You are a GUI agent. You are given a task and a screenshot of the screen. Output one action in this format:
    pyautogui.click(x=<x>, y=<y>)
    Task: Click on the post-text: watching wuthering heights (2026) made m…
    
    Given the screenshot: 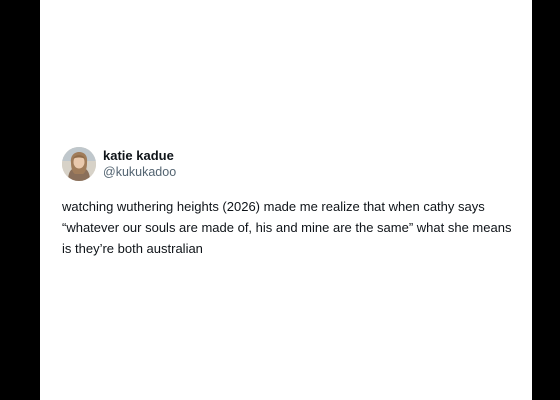 What is the action you would take?
    pyautogui.click(x=287, y=227)
    